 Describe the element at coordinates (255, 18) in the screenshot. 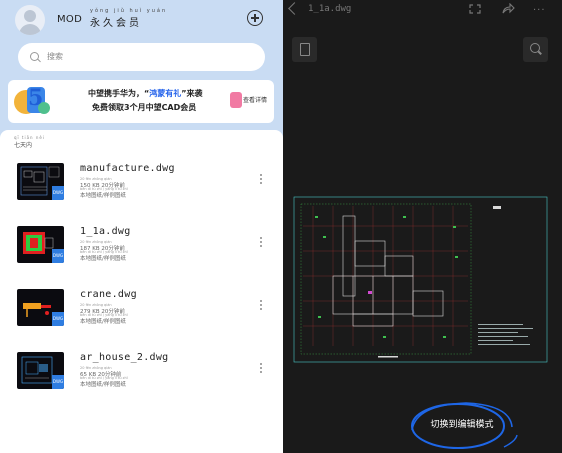

I see `add-icon` at that location.